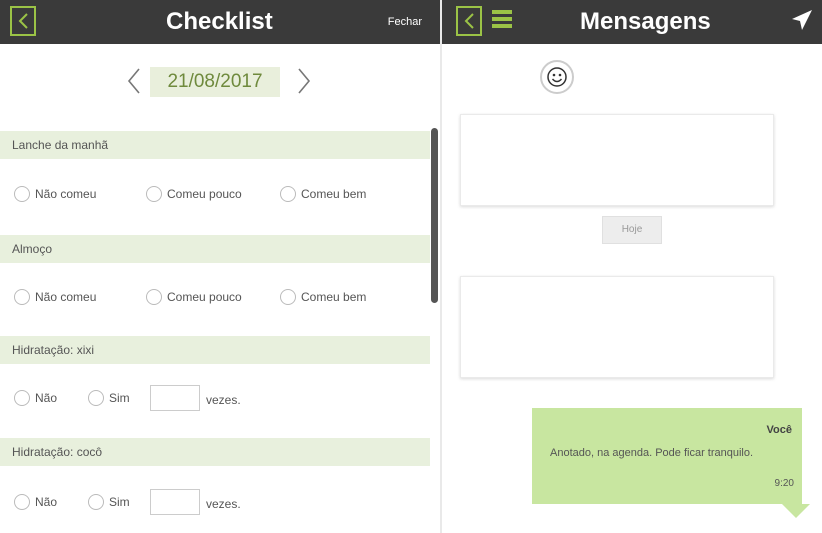  I want to click on send-icon, so click(802, 20).